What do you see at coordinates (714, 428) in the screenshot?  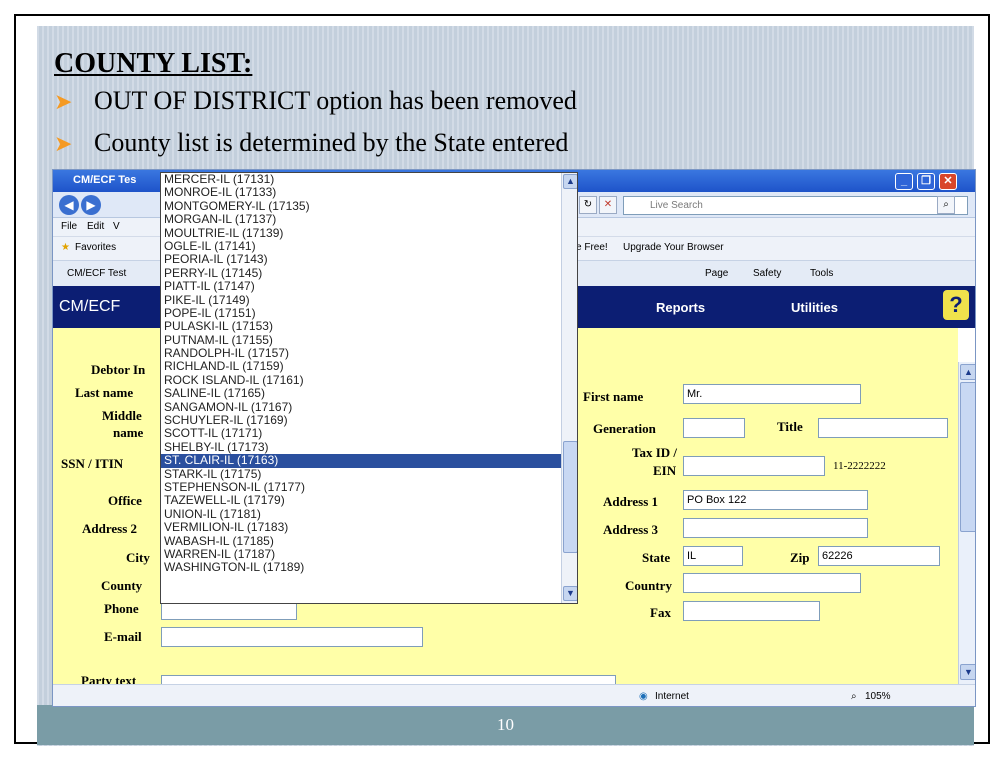 I see `generation-field` at bounding box center [714, 428].